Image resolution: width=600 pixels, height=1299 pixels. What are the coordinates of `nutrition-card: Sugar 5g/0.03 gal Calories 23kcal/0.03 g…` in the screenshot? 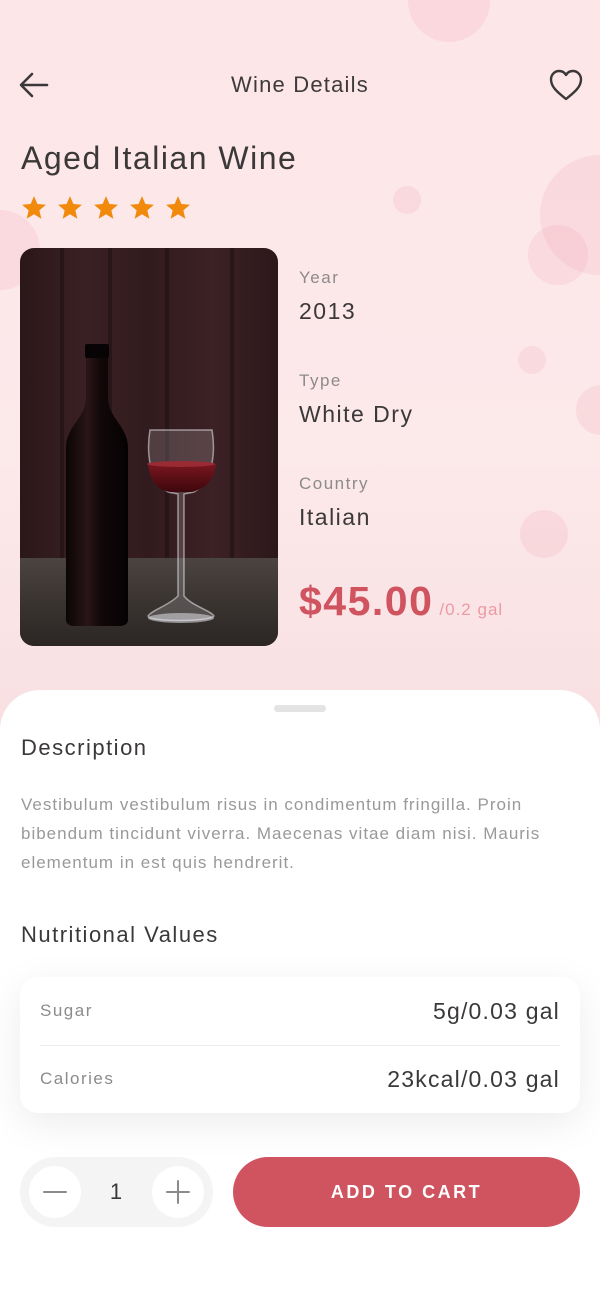 It's located at (300, 1045).